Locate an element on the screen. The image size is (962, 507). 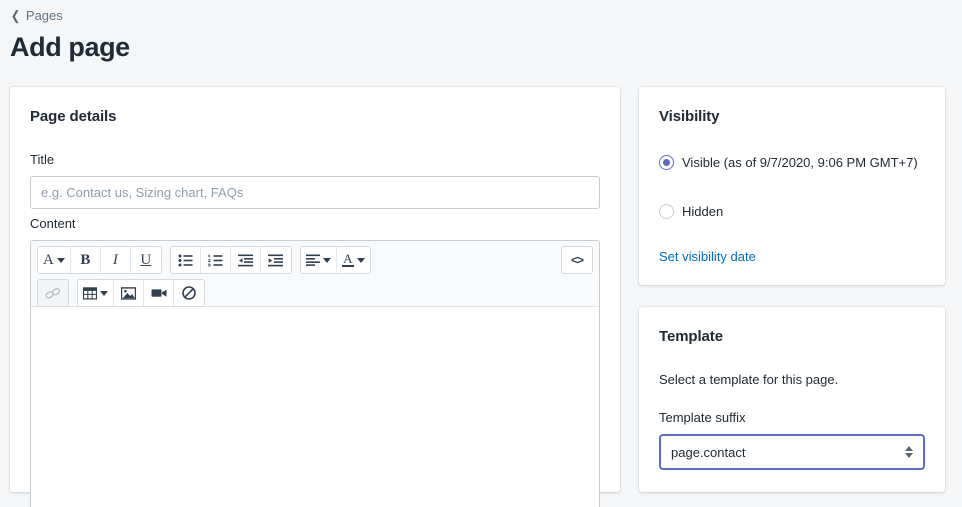
title-label: Title is located at coordinates (42, 159).